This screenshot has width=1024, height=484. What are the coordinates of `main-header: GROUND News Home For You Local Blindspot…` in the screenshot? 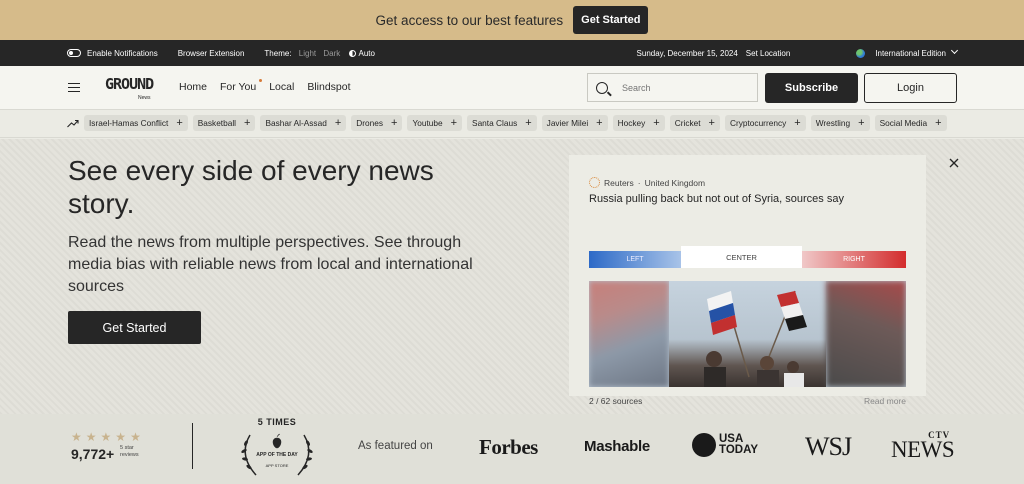 It's located at (512, 88).